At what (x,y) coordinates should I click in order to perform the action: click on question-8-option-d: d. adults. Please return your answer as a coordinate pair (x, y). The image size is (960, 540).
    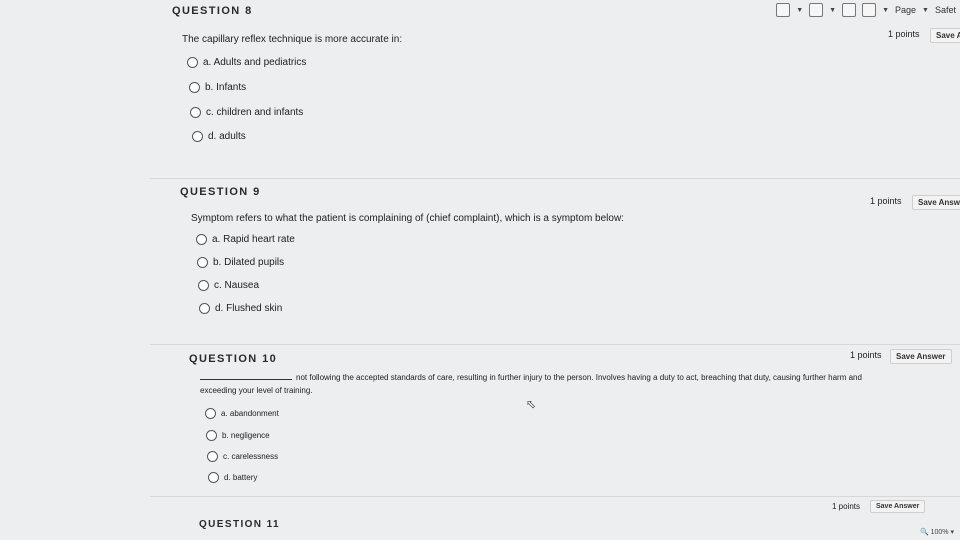
    Looking at the image, I should click on (219, 136).